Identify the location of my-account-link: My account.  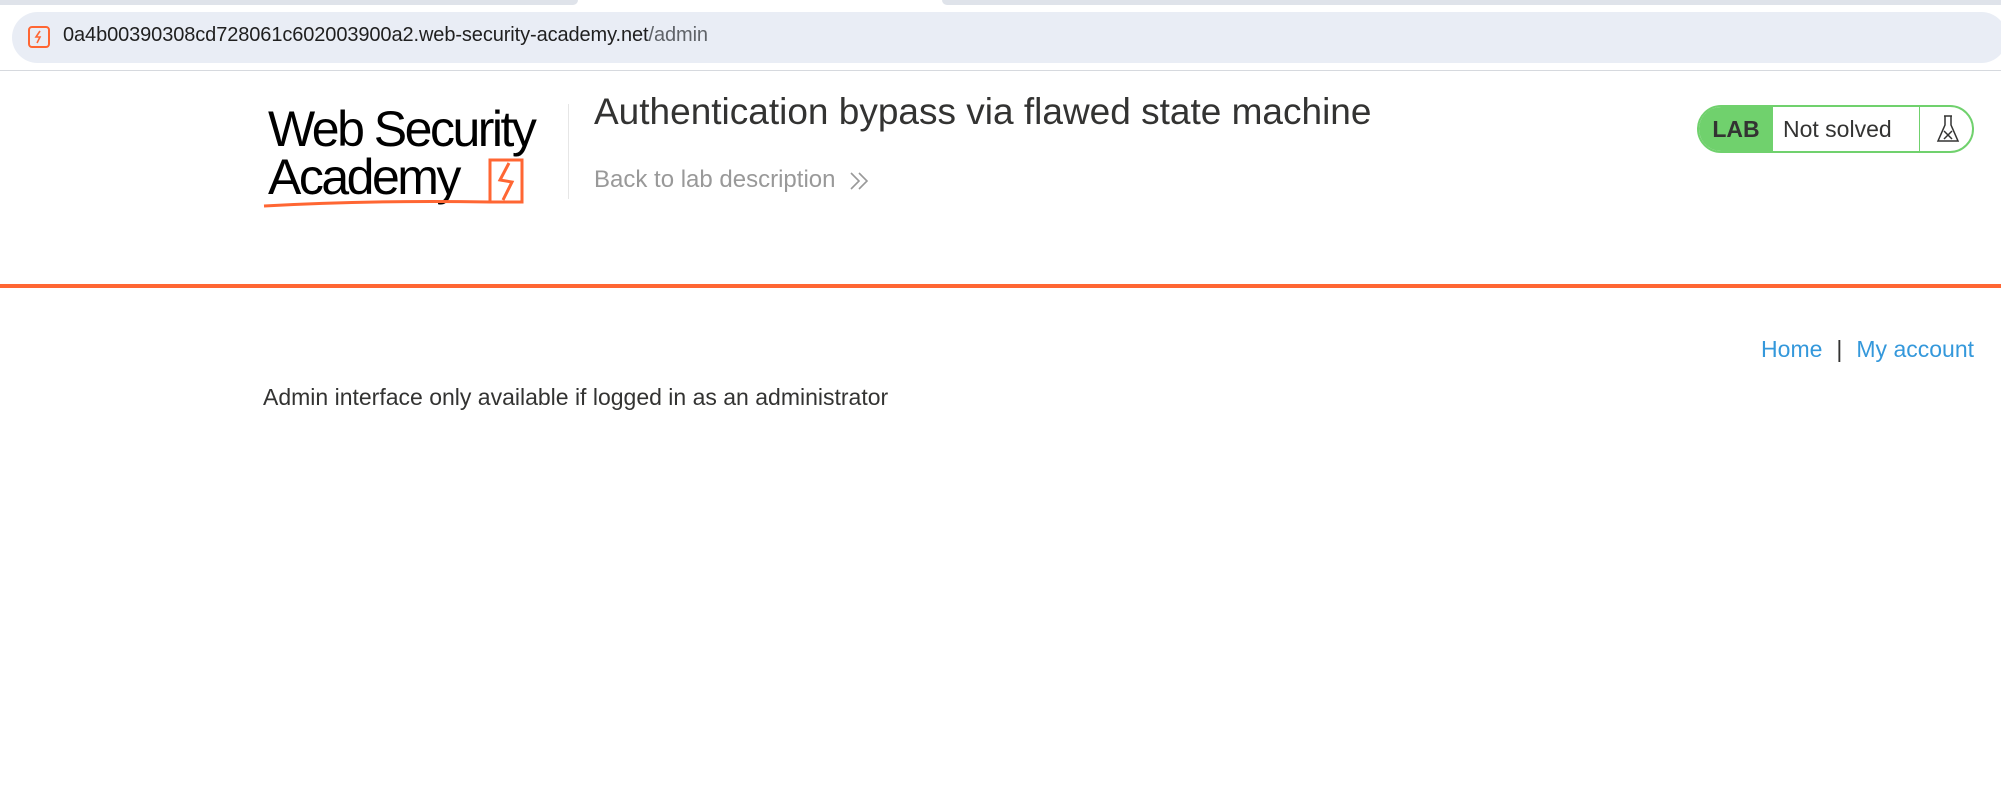
(1915, 349).